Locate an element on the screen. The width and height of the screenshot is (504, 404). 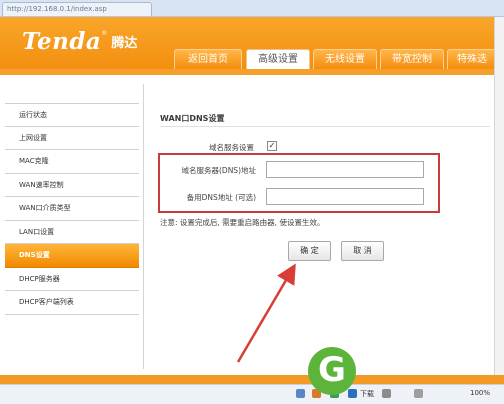
zoom-icon is located at coordinates (418, 393).